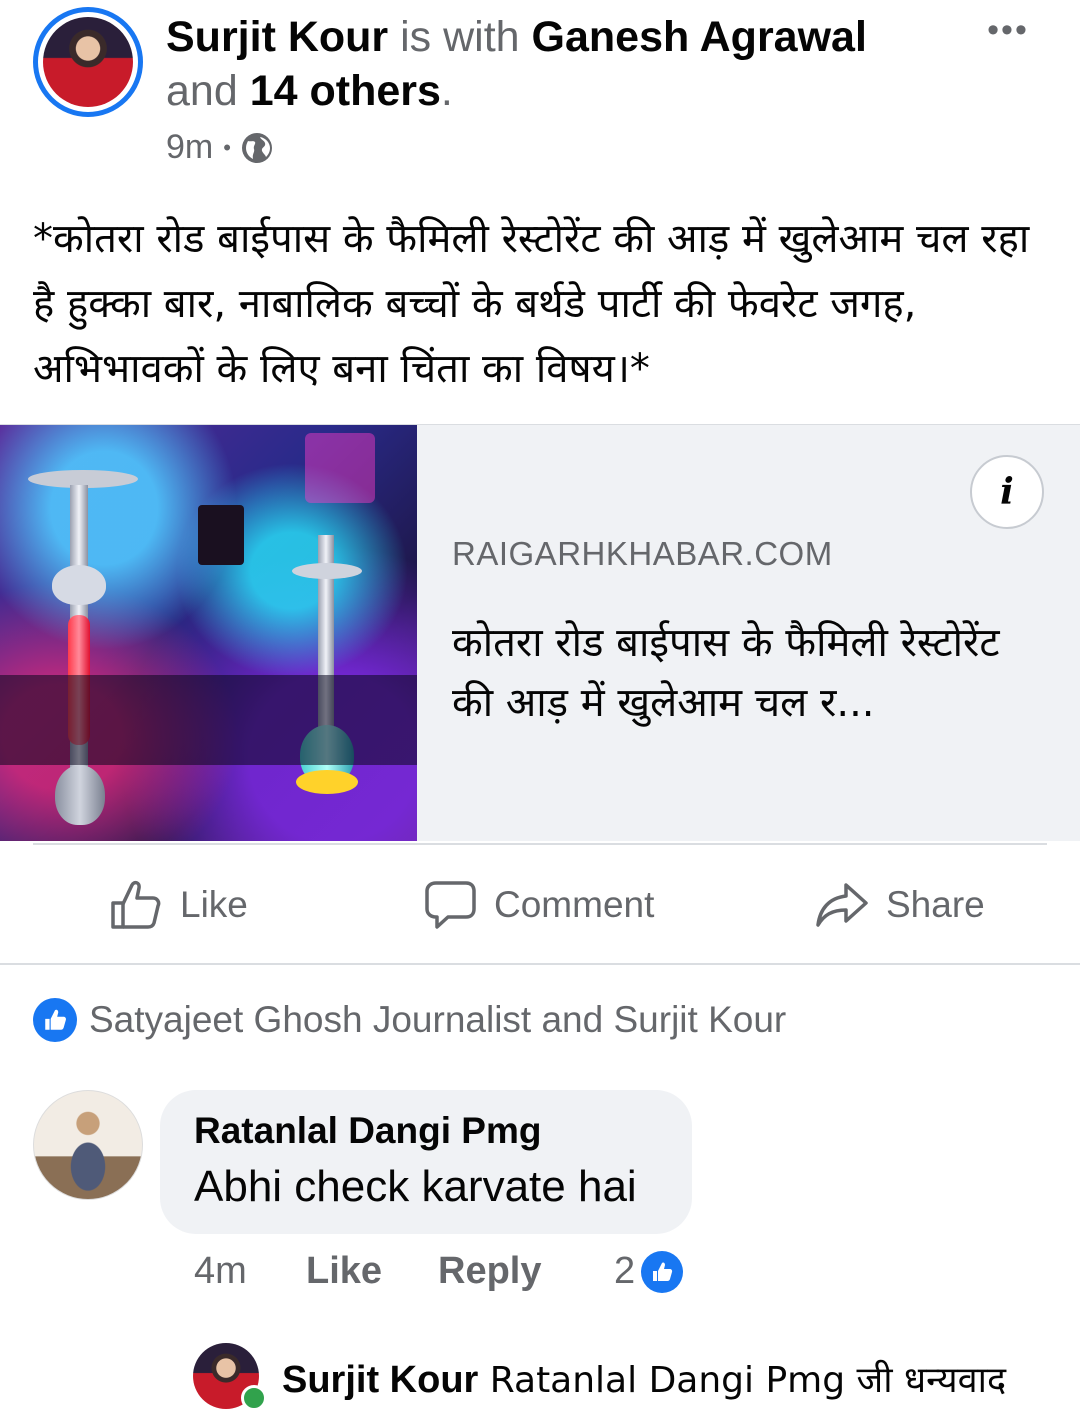 The width and height of the screenshot is (1080, 1417). I want to click on share-arrow-icon, so click(842, 905).